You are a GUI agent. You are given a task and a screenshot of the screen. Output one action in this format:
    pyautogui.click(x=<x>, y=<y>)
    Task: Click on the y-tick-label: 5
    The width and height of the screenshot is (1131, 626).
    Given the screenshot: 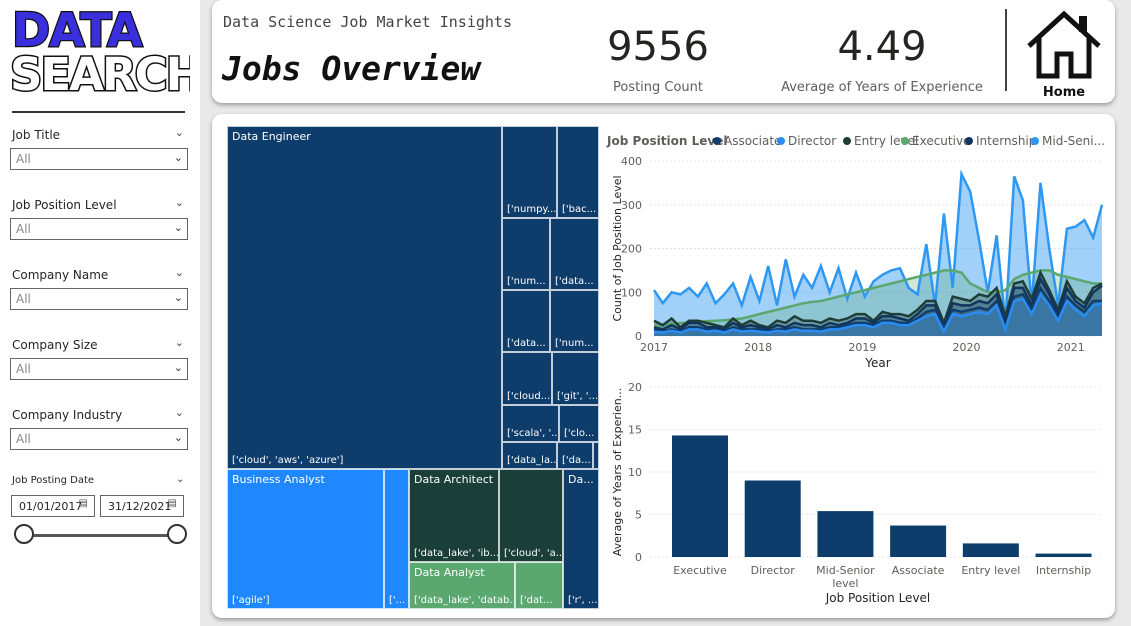 What is the action you would take?
    pyautogui.click(x=638, y=515)
    